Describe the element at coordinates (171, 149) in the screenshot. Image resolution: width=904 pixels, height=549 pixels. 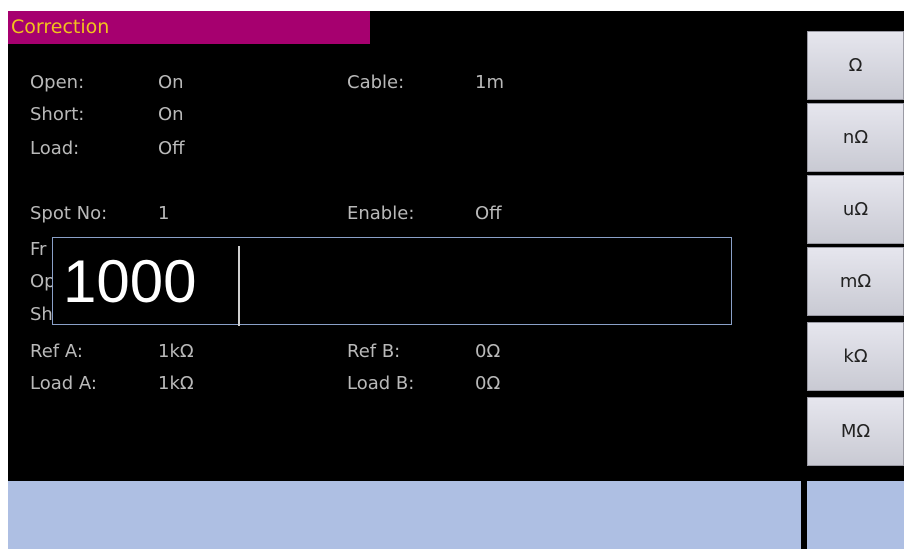
I see `load-value: Off` at that location.